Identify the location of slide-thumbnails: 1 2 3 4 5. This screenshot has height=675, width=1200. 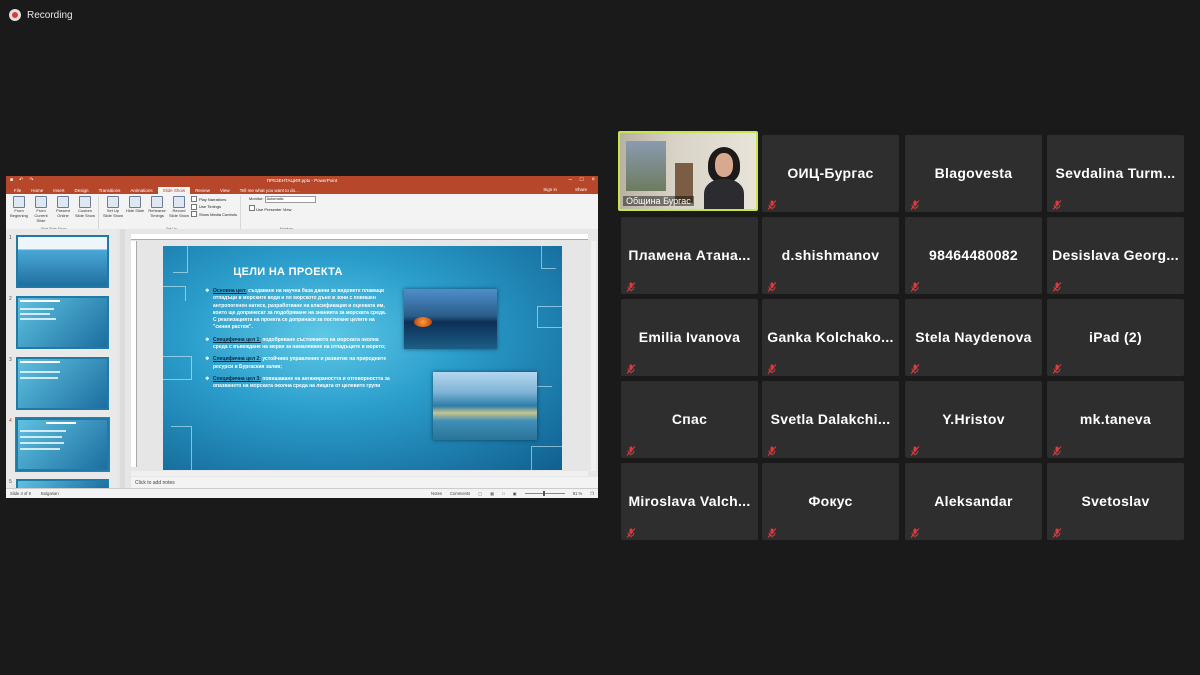
(62, 360).